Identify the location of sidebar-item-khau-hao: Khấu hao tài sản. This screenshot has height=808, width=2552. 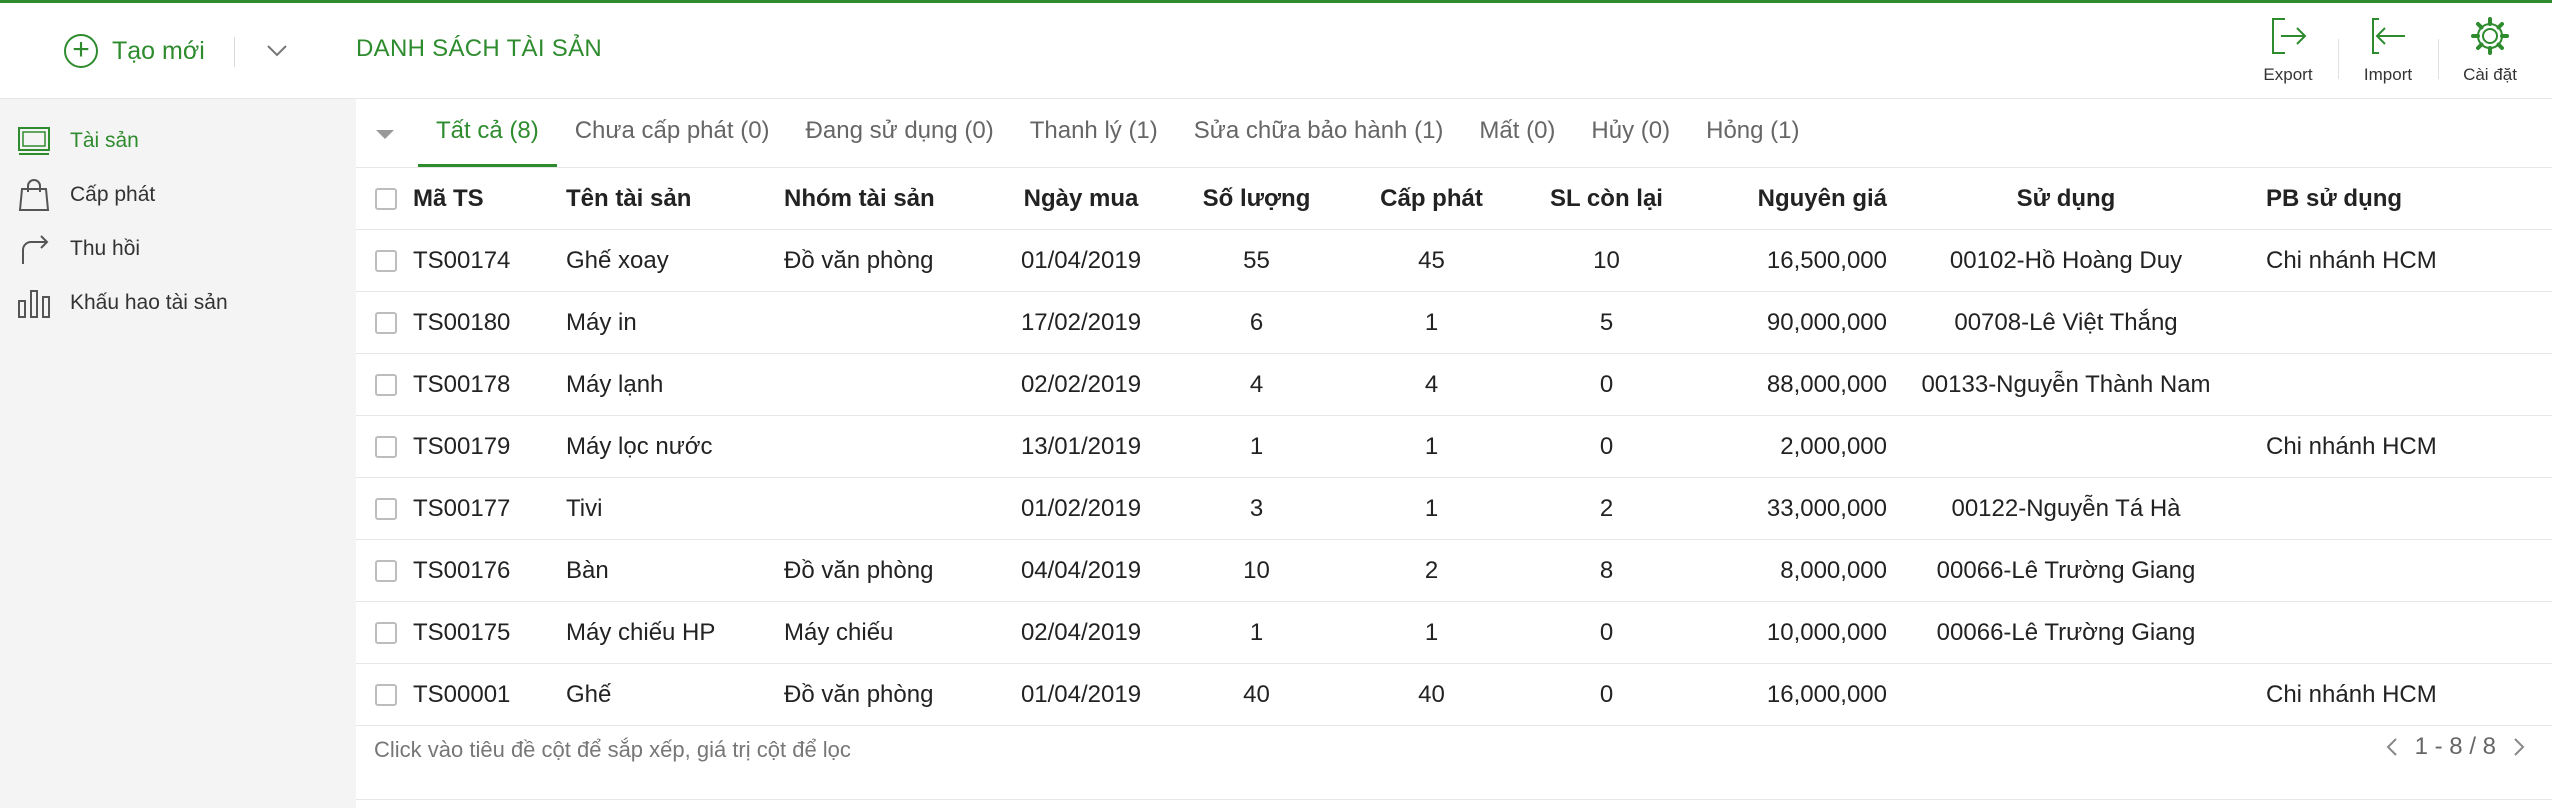
(176, 303).